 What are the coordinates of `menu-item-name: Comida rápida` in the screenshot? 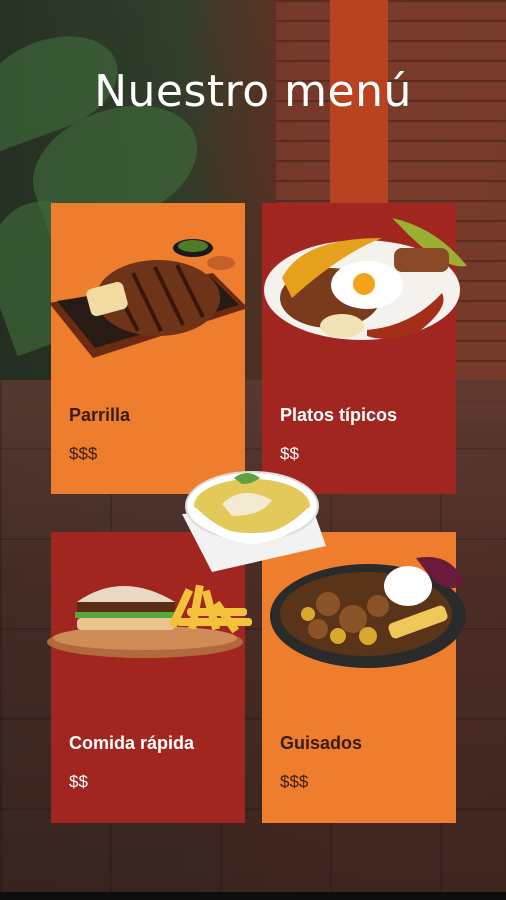 It's located at (132, 743).